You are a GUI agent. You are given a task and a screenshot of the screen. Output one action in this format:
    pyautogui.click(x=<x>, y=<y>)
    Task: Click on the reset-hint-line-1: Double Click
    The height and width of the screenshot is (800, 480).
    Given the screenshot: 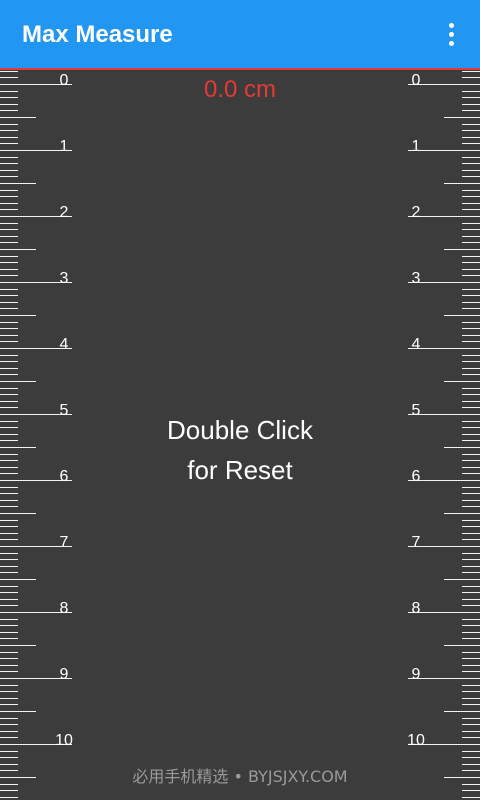 What is the action you would take?
    pyautogui.click(x=240, y=430)
    